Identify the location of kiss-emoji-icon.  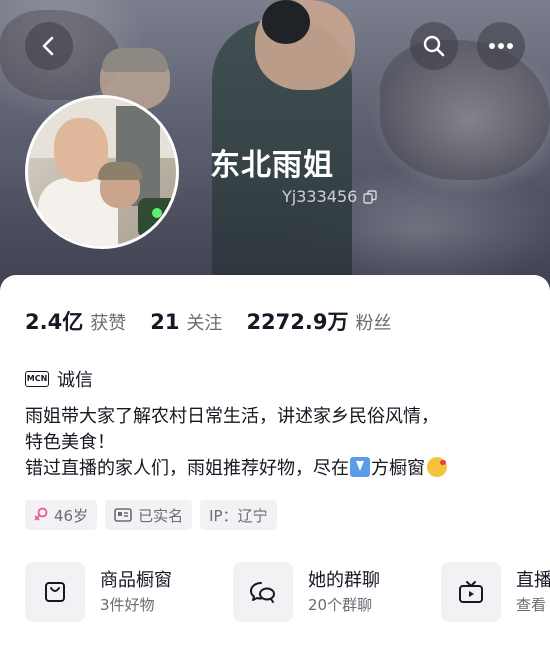
(437, 467).